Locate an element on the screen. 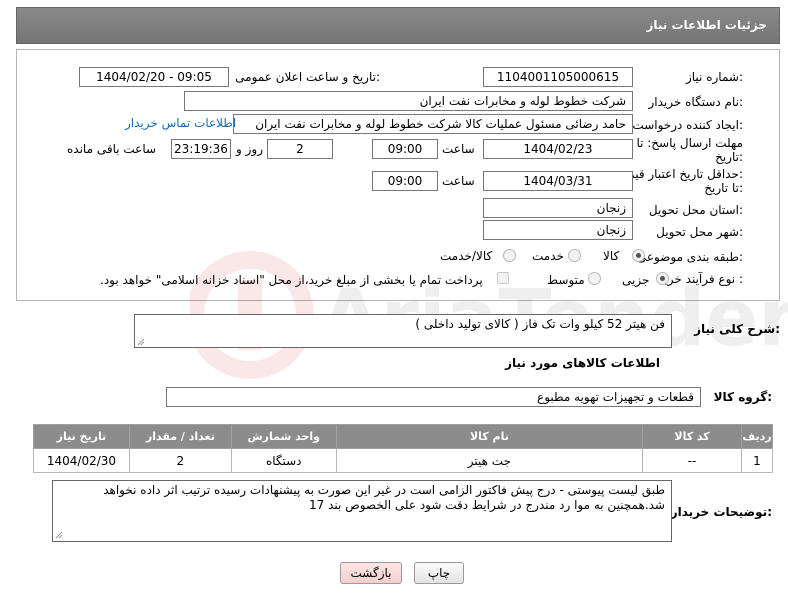 This screenshot has height=598, width=788. col-item-name: نام کالا is located at coordinates (489, 436).